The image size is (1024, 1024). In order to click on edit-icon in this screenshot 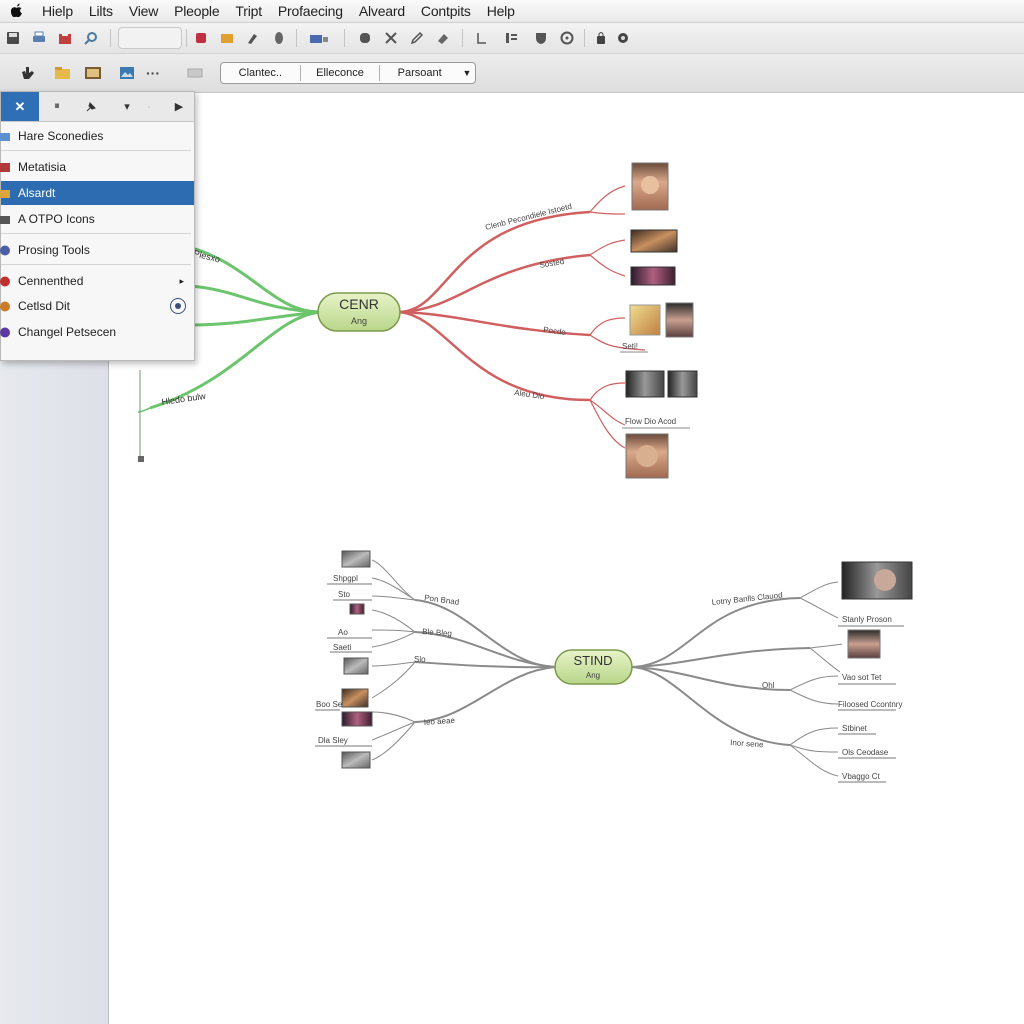, I will do `click(5, 306)`.